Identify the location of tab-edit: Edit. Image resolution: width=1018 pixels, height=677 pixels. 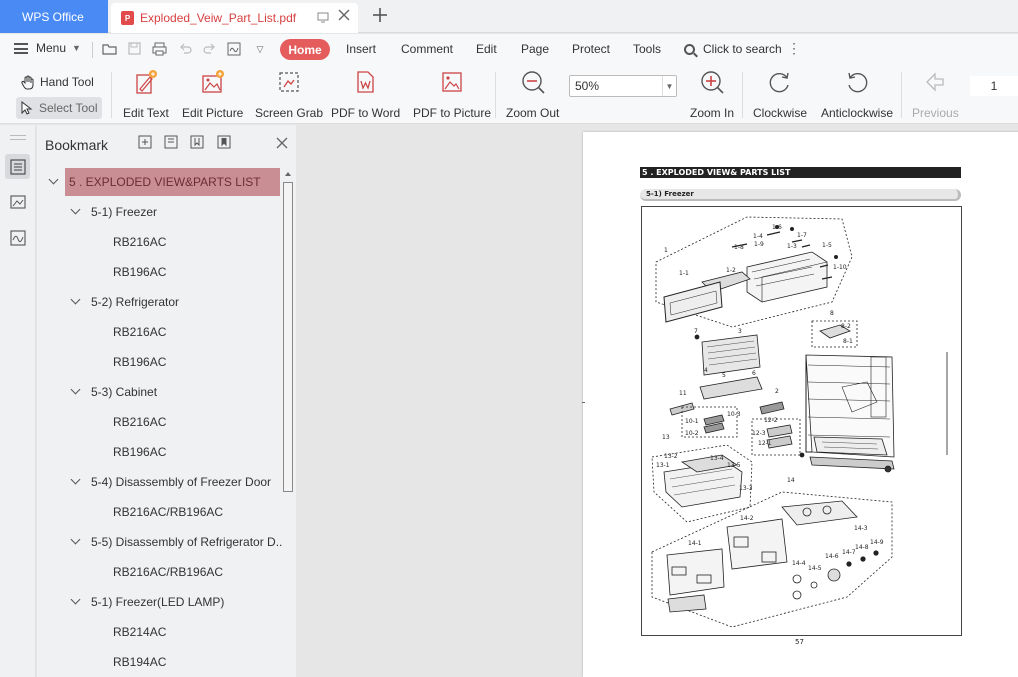
(486, 49).